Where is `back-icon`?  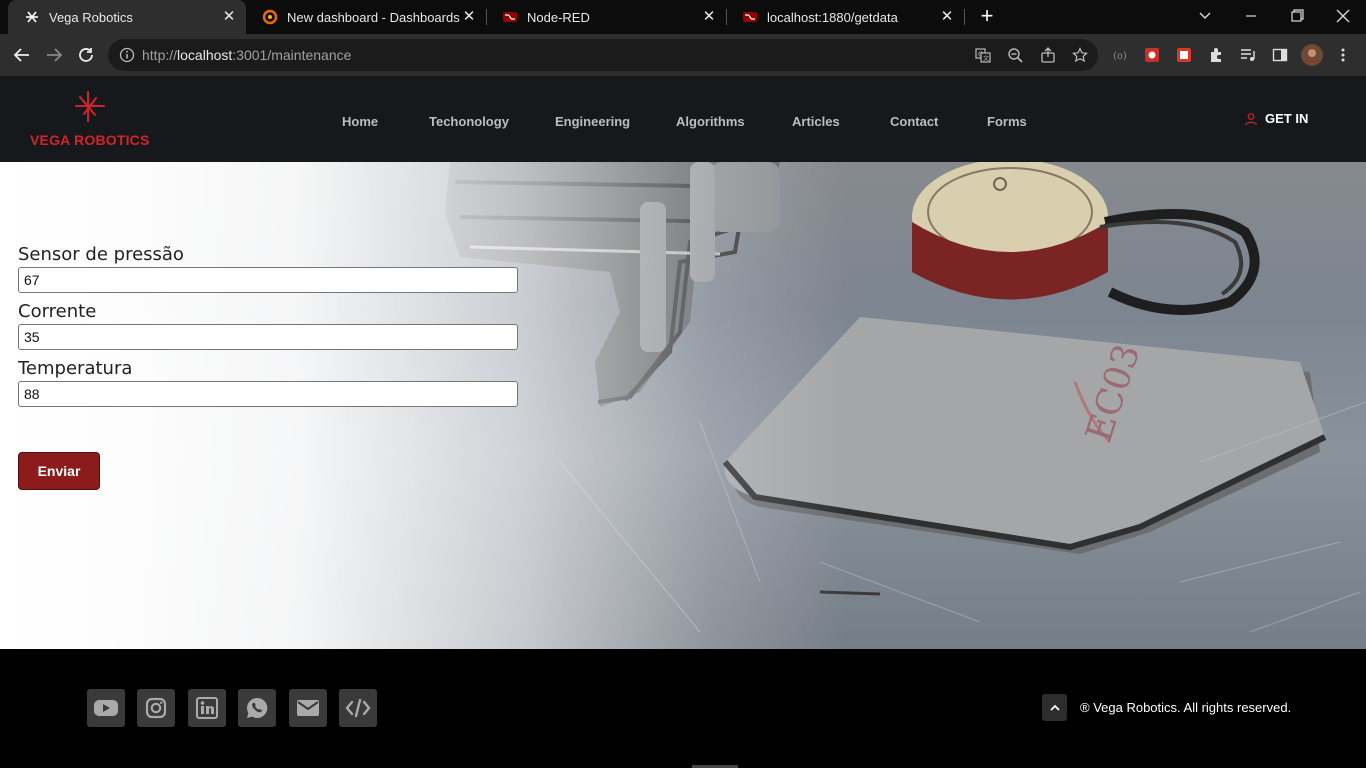
back-icon is located at coordinates (22, 55).